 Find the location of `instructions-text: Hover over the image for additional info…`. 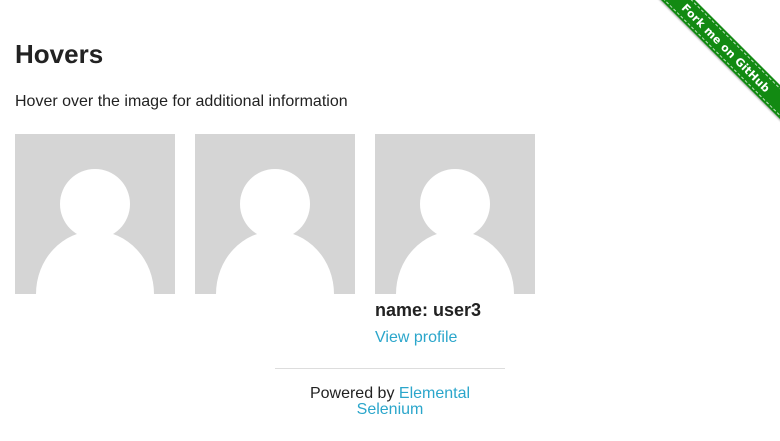

instructions-text: Hover over the image for additional info… is located at coordinates (181, 101).